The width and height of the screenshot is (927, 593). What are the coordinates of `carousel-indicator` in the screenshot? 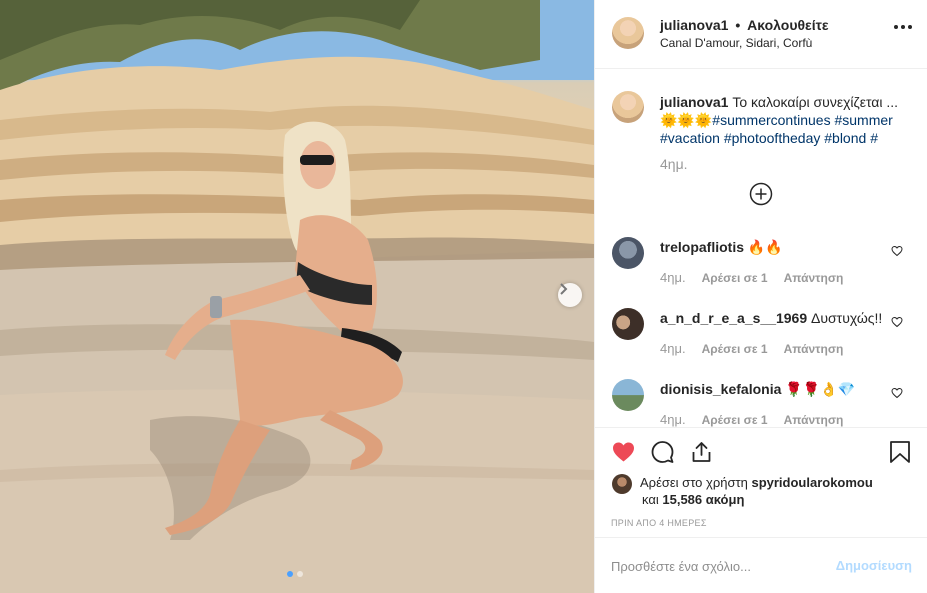 It's located at (295, 574).